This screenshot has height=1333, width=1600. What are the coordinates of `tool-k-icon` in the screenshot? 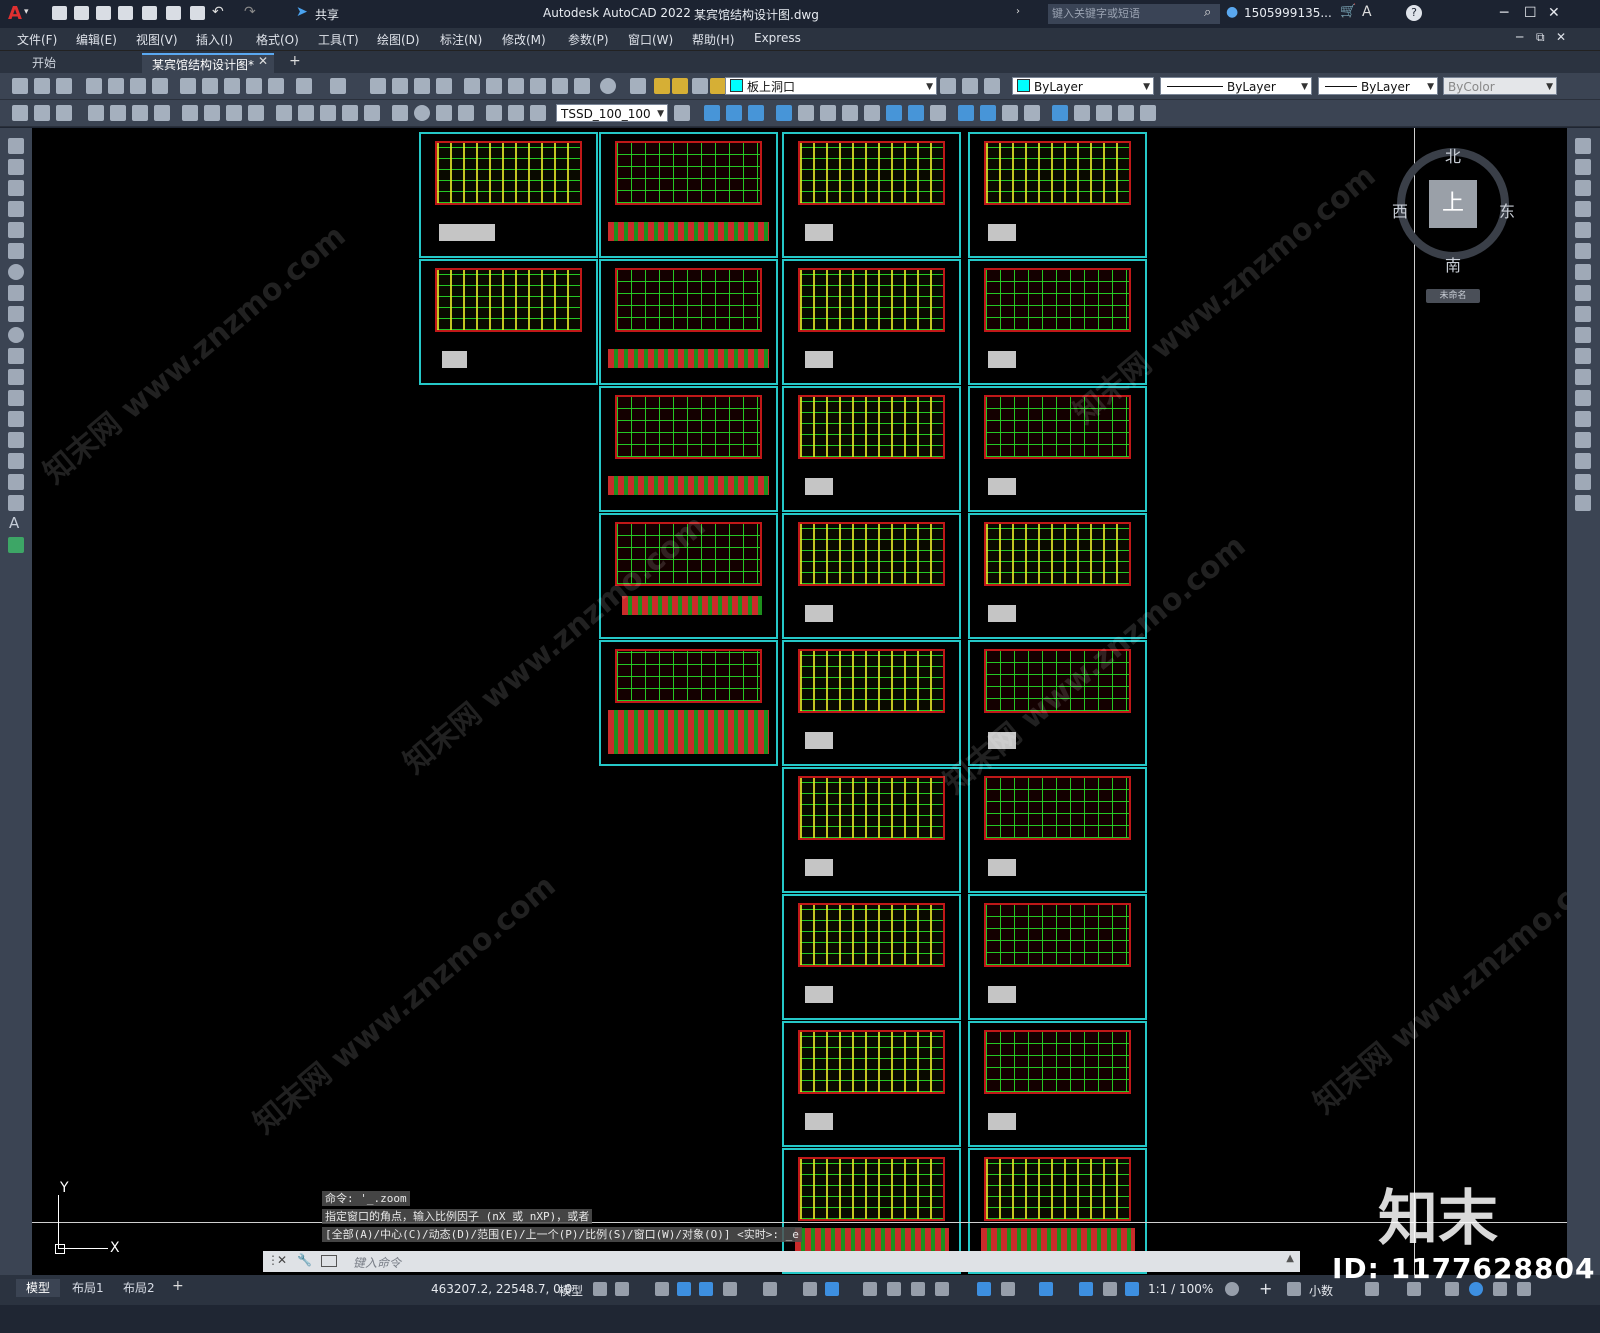 It's located at (938, 113).